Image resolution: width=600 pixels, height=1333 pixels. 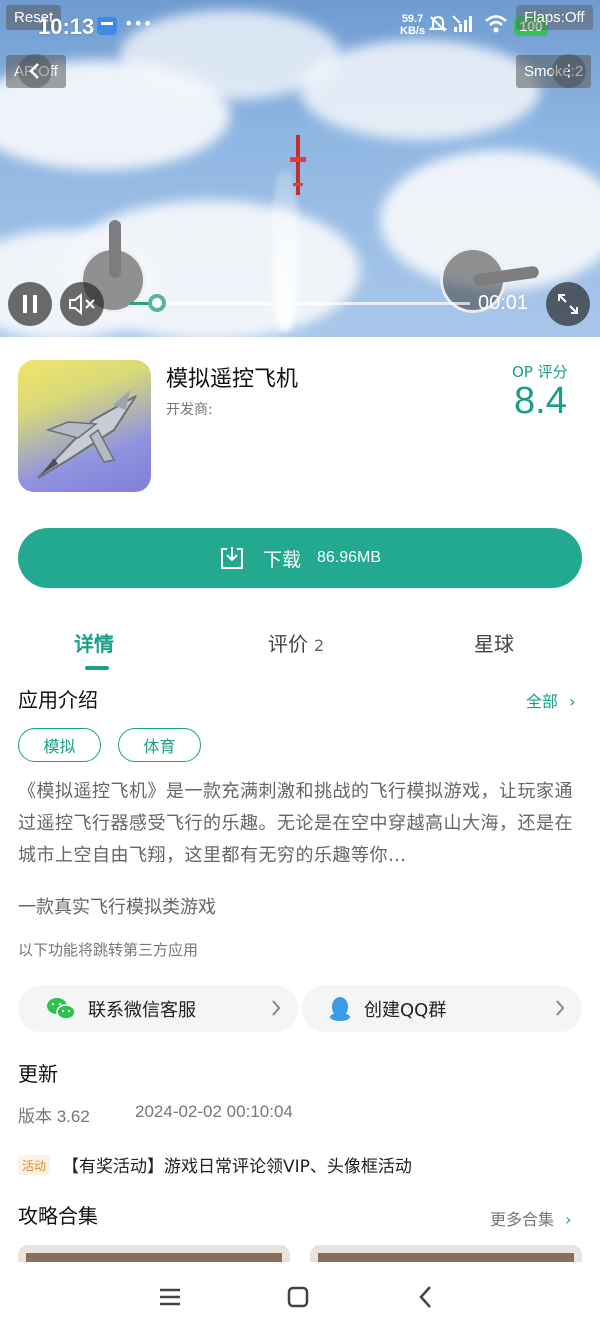 I want to click on nav-back-button, so click(x=426, y=1297).